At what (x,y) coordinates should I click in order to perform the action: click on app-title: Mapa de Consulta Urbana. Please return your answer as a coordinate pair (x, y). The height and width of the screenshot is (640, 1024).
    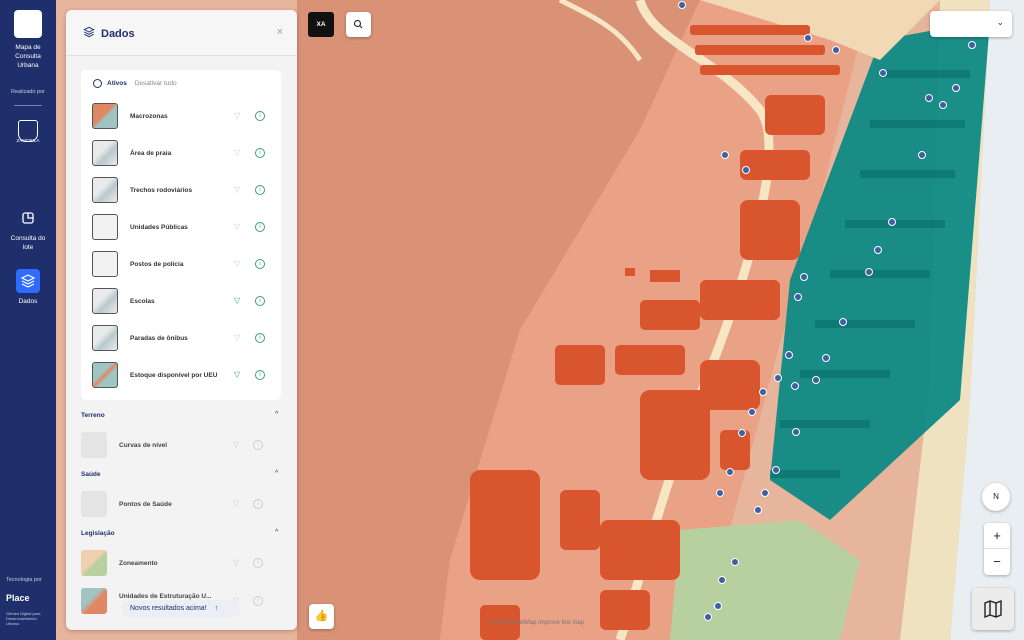
    Looking at the image, I should click on (28, 56).